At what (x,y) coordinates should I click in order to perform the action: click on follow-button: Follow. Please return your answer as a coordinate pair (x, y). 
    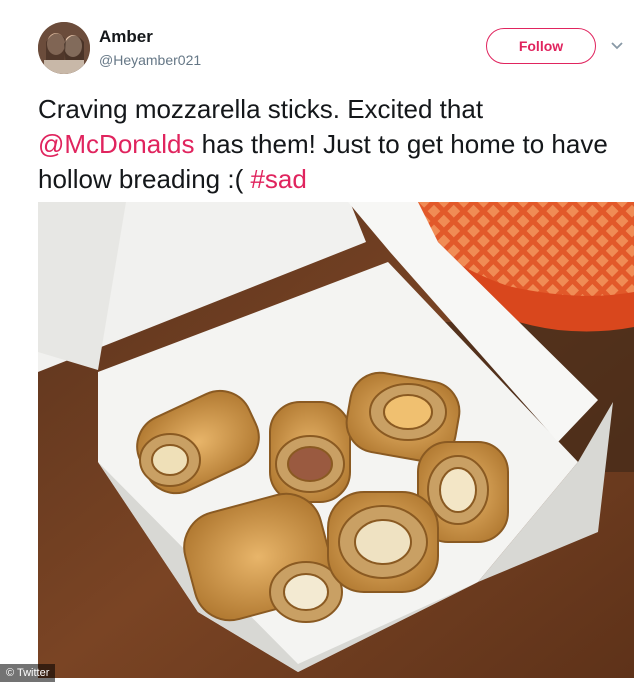
    Looking at the image, I should click on (541, 46).